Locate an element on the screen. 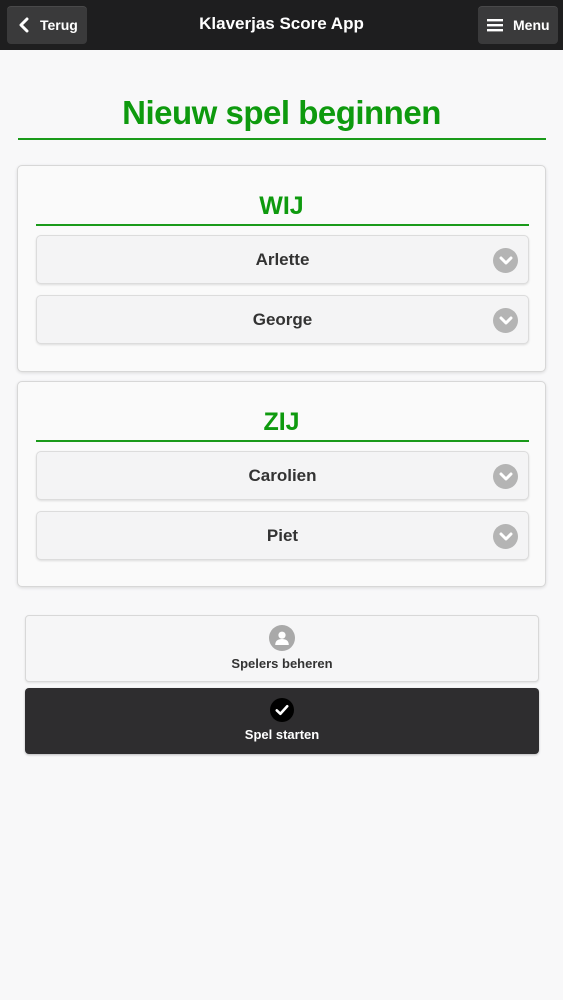 The width and height of the screenshot is (563, 1000). team-label-zij: ZIJ is located at coordinates (281, 422).